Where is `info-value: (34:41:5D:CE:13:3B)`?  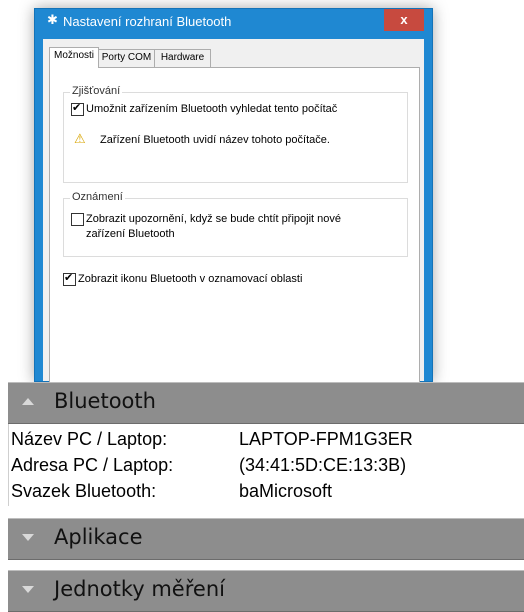 info-value: (34:41:5D:CE:13:3B) is located at coordinates (323, 465).